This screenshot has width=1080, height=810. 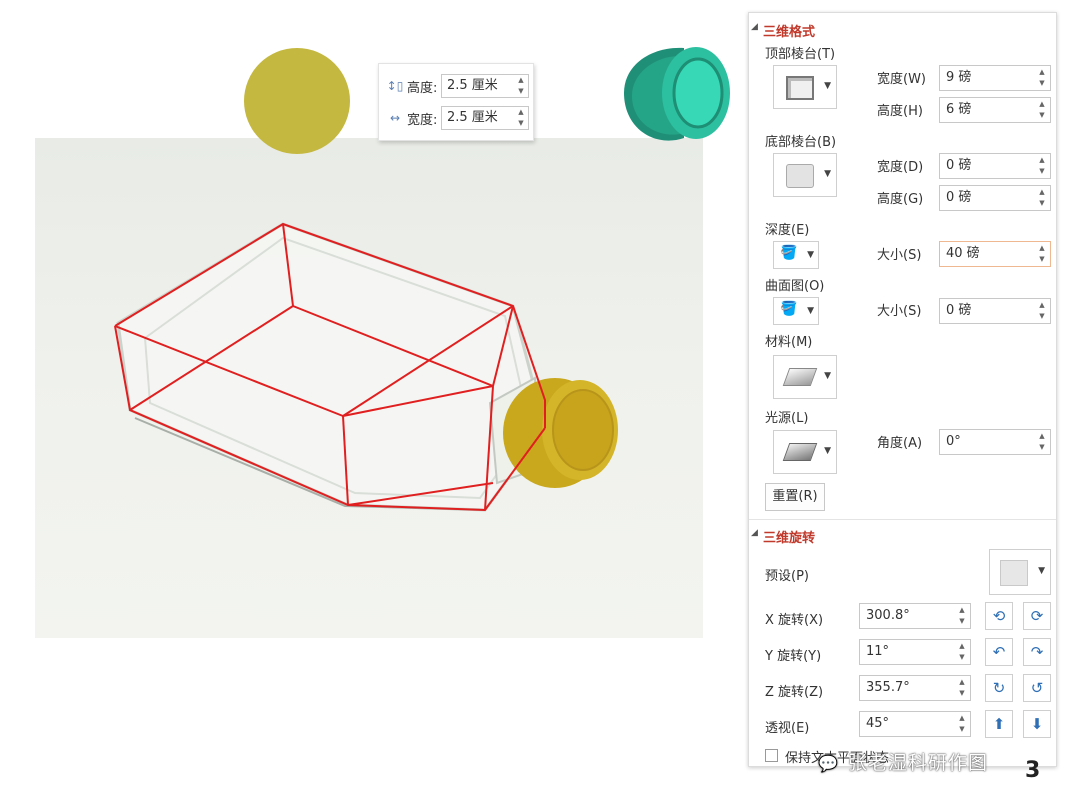 I want to click on material-label: 材料(M), so click(x=789, y=342).